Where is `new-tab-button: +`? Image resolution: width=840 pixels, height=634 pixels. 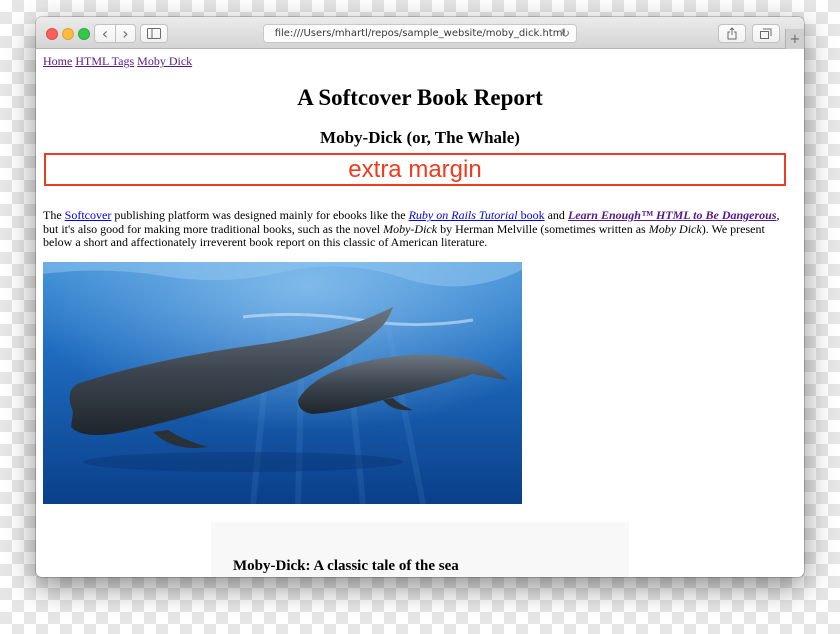 new-tab-button: + is located at coordinates (794, 39).